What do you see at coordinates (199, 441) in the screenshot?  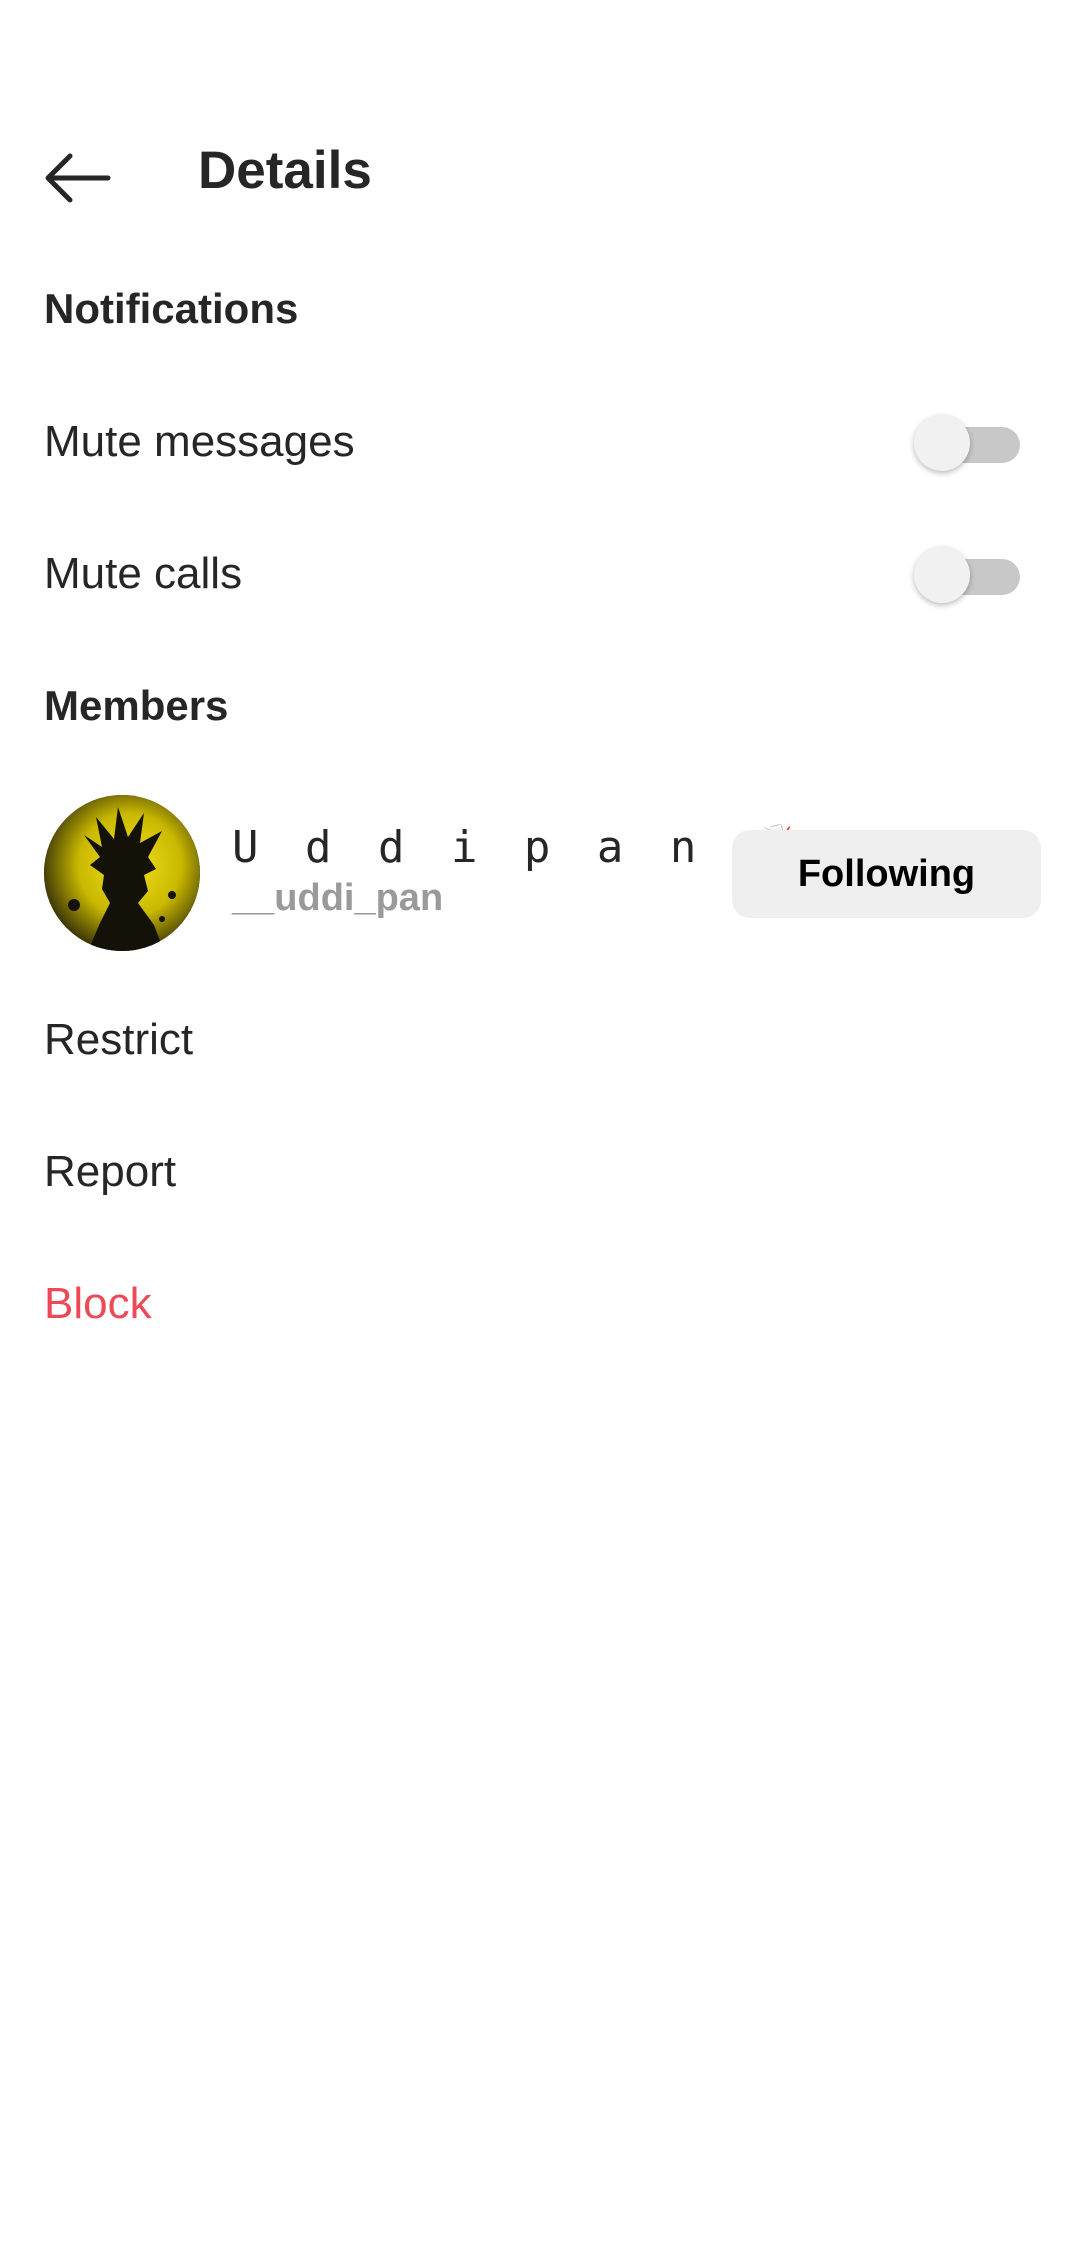 I see `mute-messages-label: Mute messages` at bounding box center [199, 441].